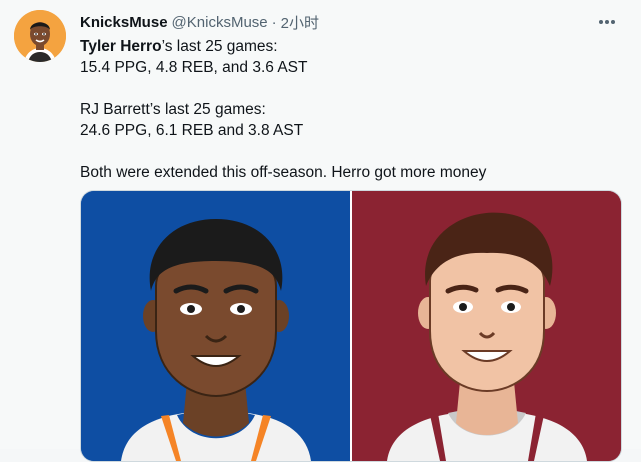 This screenshot has width=641, height=462. I want to click on tweet-header: KnicksMuse @KnicksMuse · 2小时, so click(199, 22).